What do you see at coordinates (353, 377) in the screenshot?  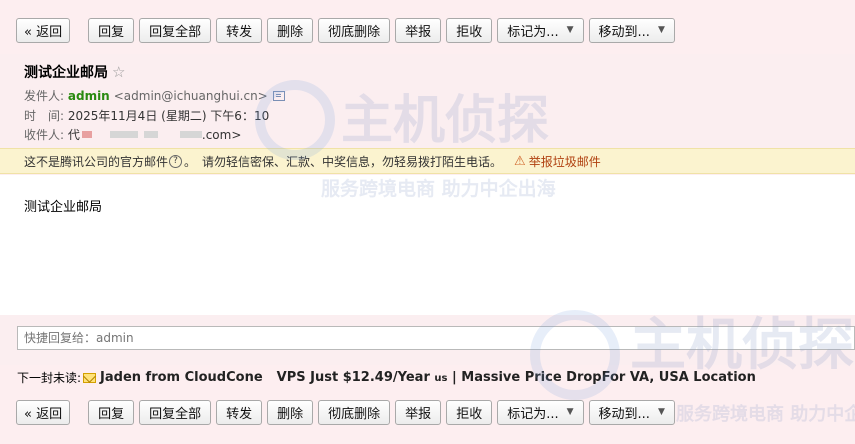 I see `next-subject-part1: VPS Just $12.49/Year` at bounding box center [353, 377].